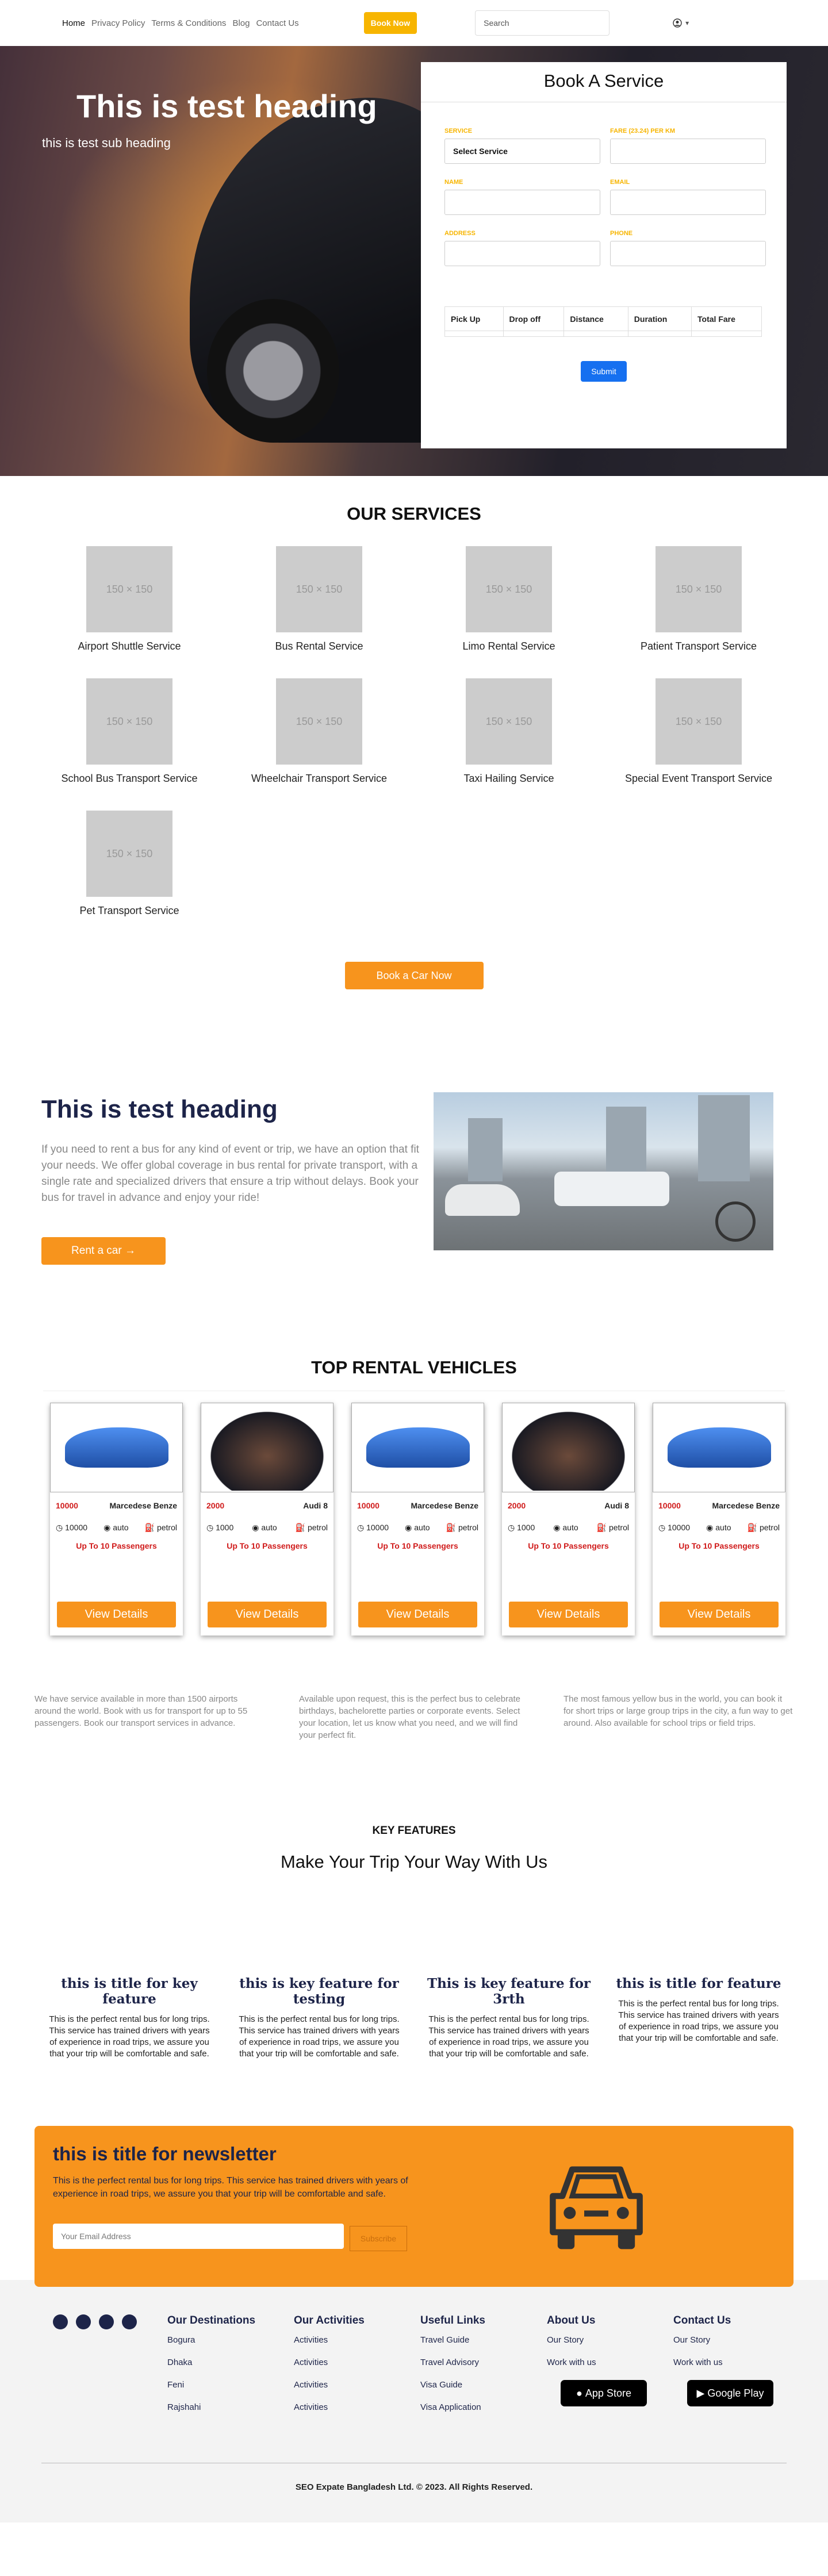 The width and height of the screenshot is (828, 2576). What do you see at coordinates (746, 1506) in the screenshot?
I see `vehicle-name: Marcedese Benze` at bounding box center [746, 1506].